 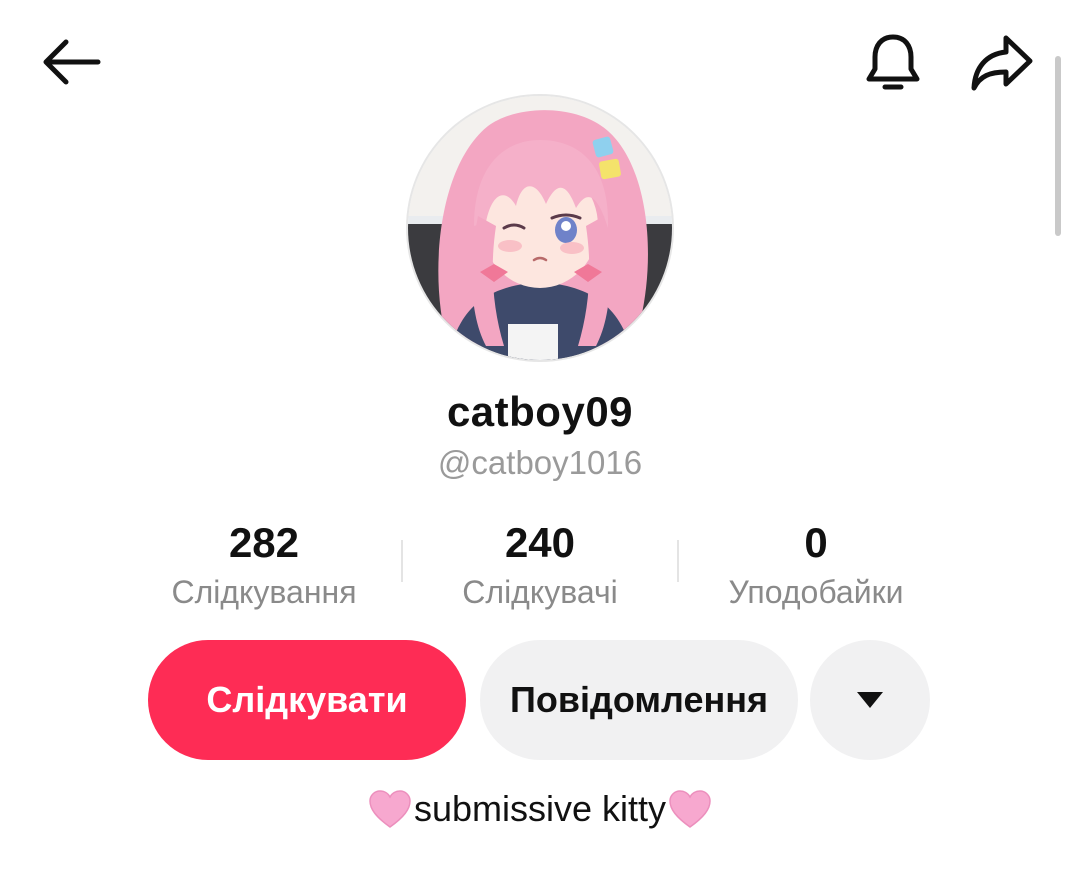 I want to click on stat-followers-label: Слідкувачі, so click(x=540, y=592).